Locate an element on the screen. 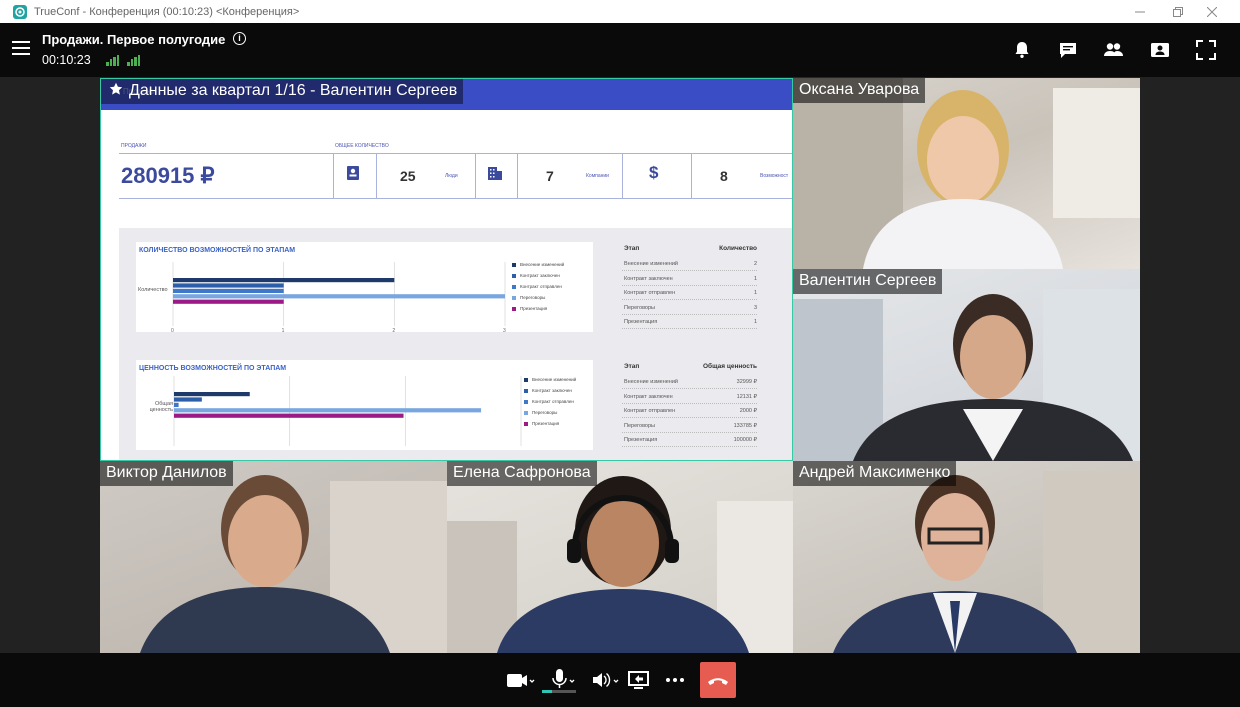 The width and height of the screenshot is (1240, 707). companies-count-value: 7 is located at coordinates (550, 176).